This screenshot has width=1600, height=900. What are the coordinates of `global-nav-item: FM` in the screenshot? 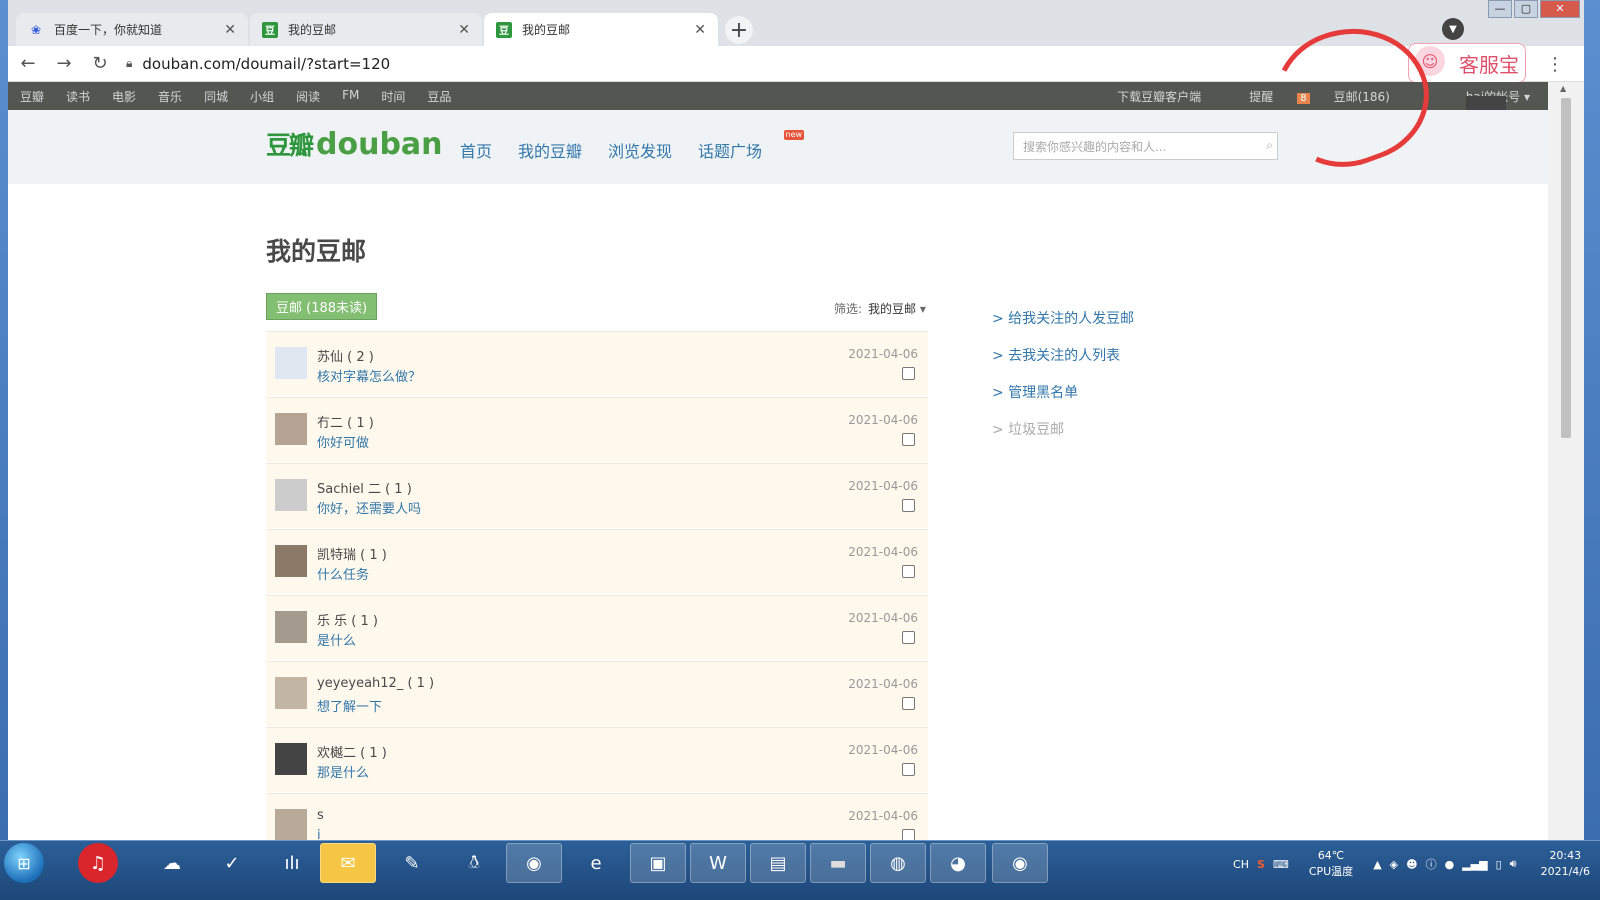 It's located at (350, 96).